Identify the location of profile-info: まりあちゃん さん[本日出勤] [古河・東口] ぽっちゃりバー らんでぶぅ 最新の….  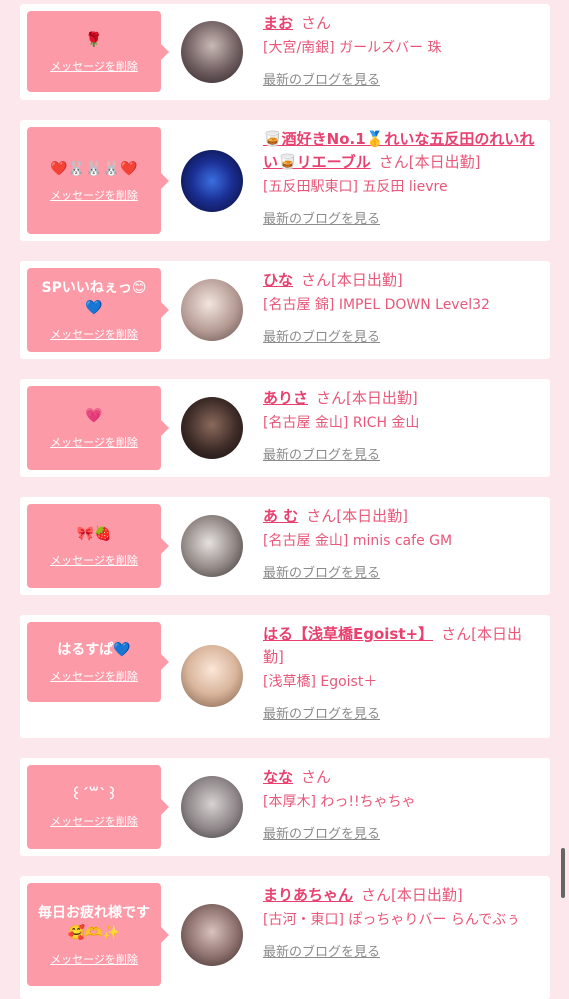
(402, 922).